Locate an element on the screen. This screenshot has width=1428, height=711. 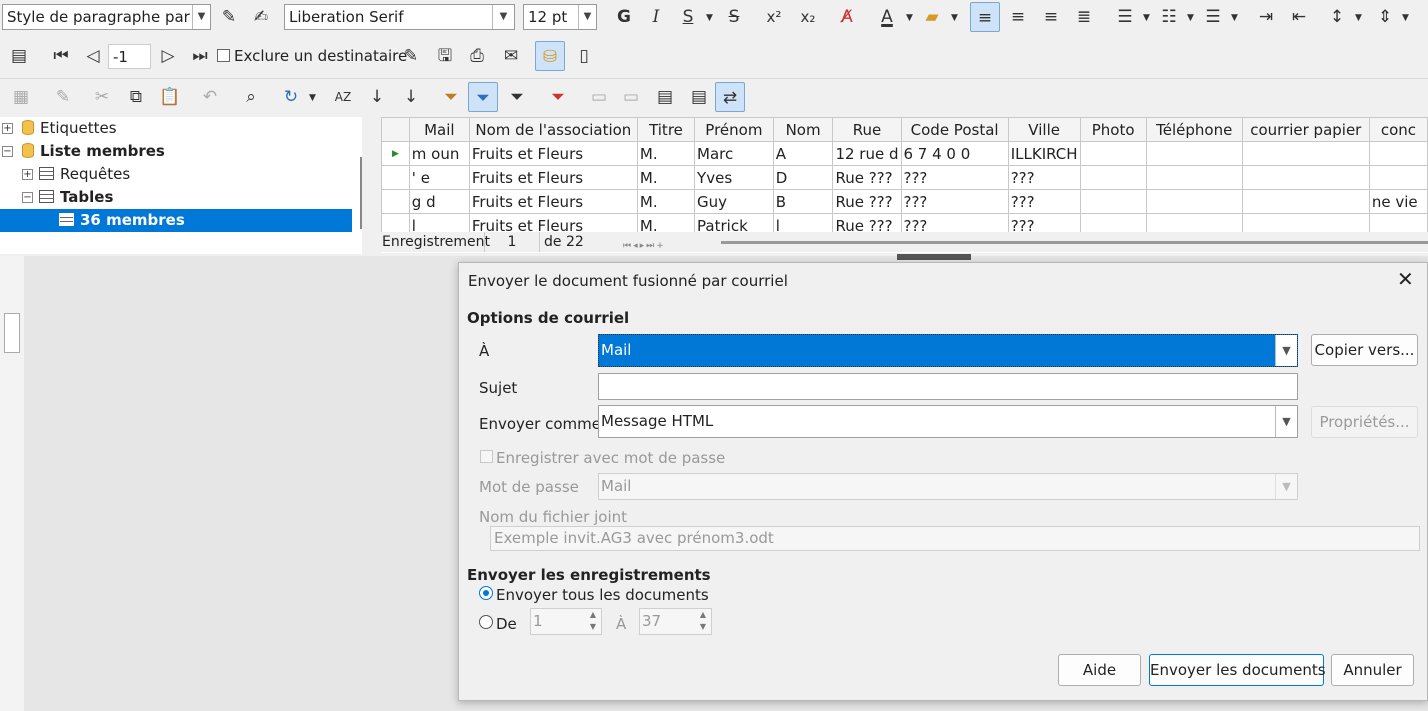
table-cell: 12 rue d is located at coordinates (867, 153).